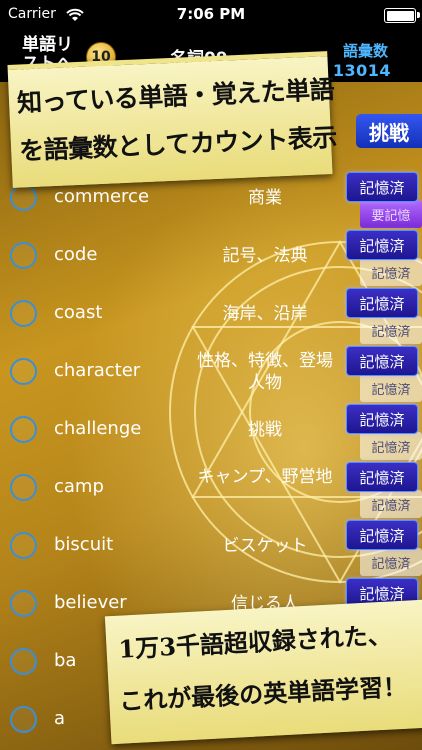 The image size is (422, 750). Describe the element at coordinates (65, 660) in the screenshot. I see `word-text: ba` at that location.